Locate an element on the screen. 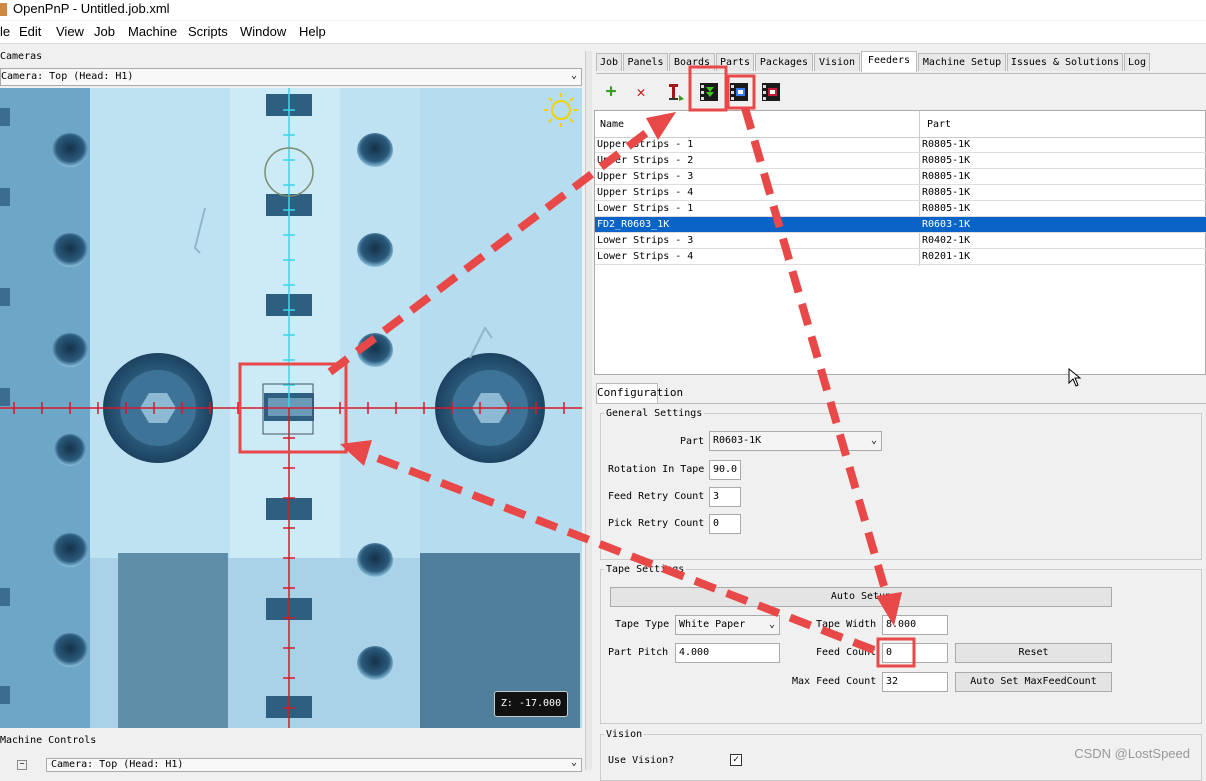 This screenshot has height=781, width=1206. tape-type-label: Tape Type is located at coordinates (642, 624).